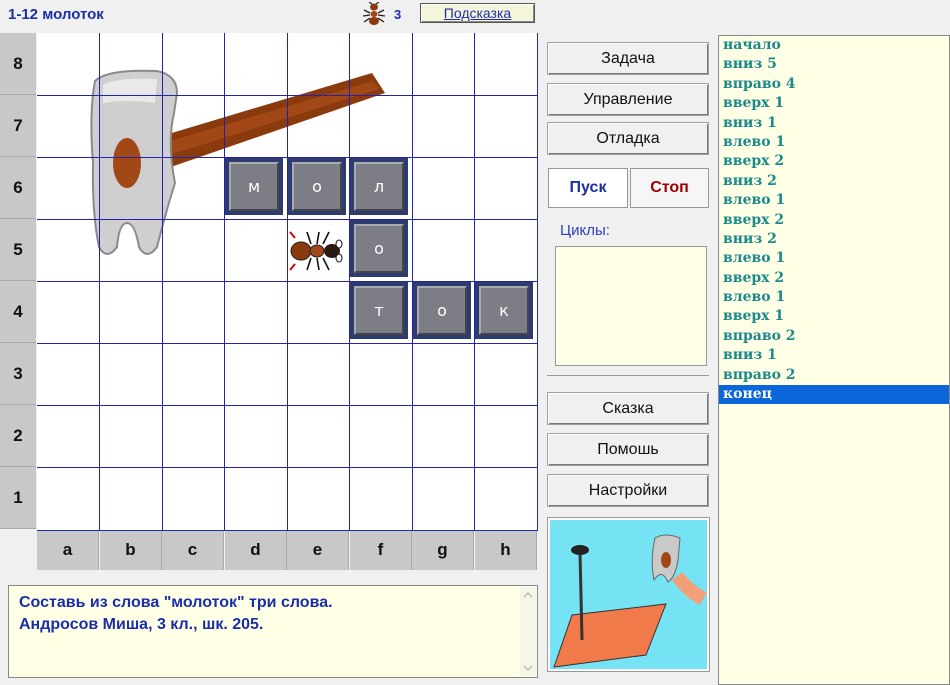 The width and height of the screenshot is (950, 685). What do you see at coordinates (628, 58) in the screenshot?
I see `task-button: Задача` at bounding box center [628, 58].